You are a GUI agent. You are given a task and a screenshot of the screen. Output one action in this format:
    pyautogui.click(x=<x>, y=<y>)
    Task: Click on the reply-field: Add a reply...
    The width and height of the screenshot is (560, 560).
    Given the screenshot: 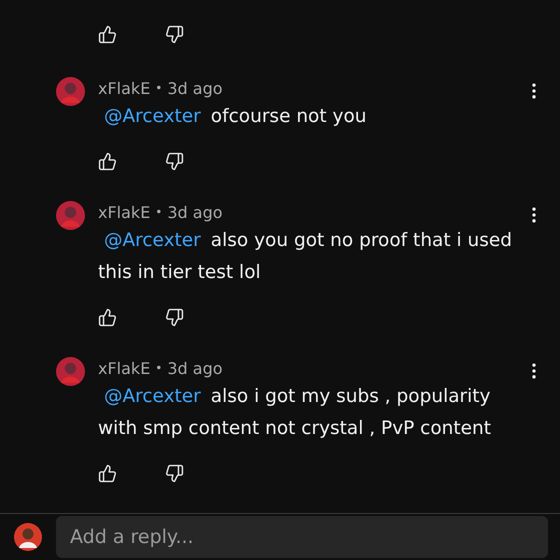 What is the action you would take?
    pyautogui.click(x=302, y=537)
    